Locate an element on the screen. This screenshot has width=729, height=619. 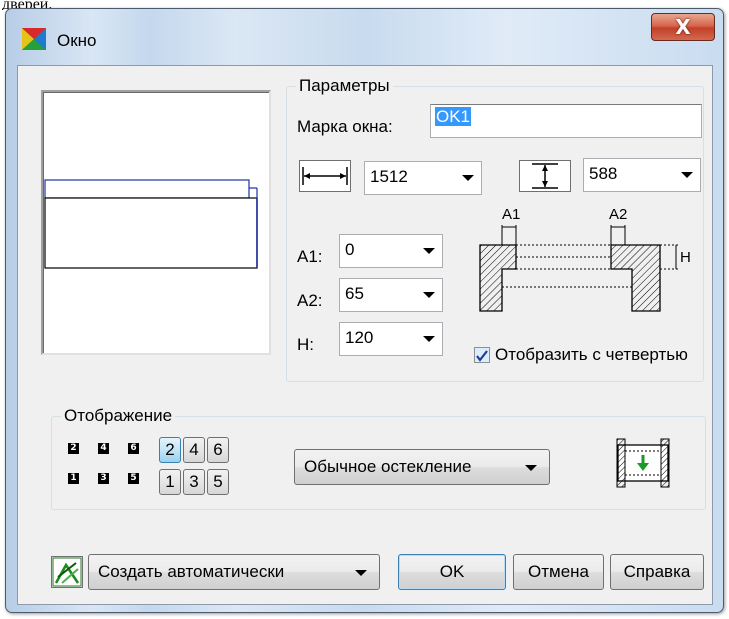
scheme-mark-2: 2 is located at coordinates (73, 448).